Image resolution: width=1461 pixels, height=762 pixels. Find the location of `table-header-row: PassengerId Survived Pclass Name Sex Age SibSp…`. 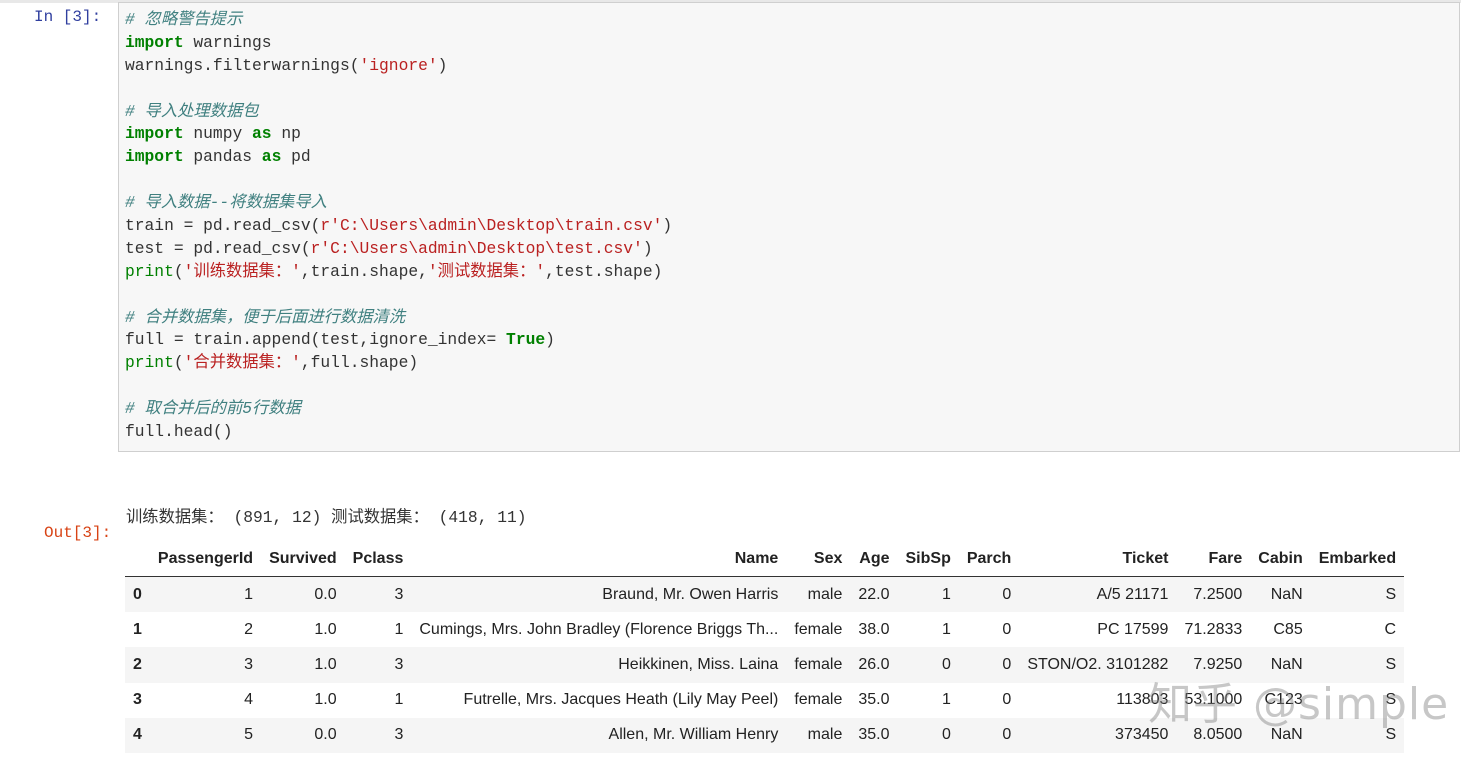

table-header-row: PassengerId Survived Pclass Name Sex Age SibSp… is located at coordinates (765, 559).